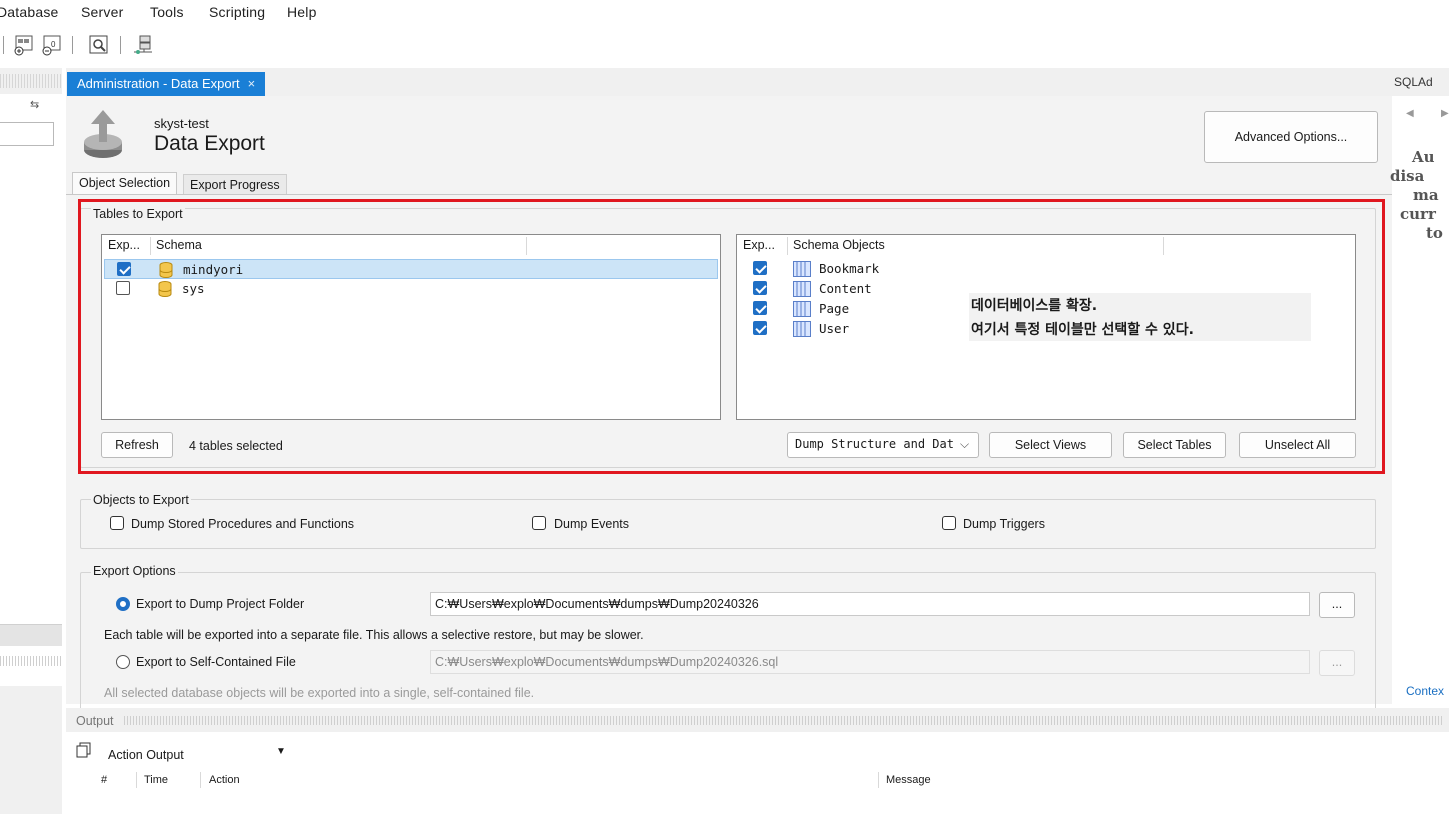 The height and width of the screenshot is (814, 1449). Describe the element at coordinates (1410, 113) in the screenshot. I see `chevron-left-icon: ◀` at that location.